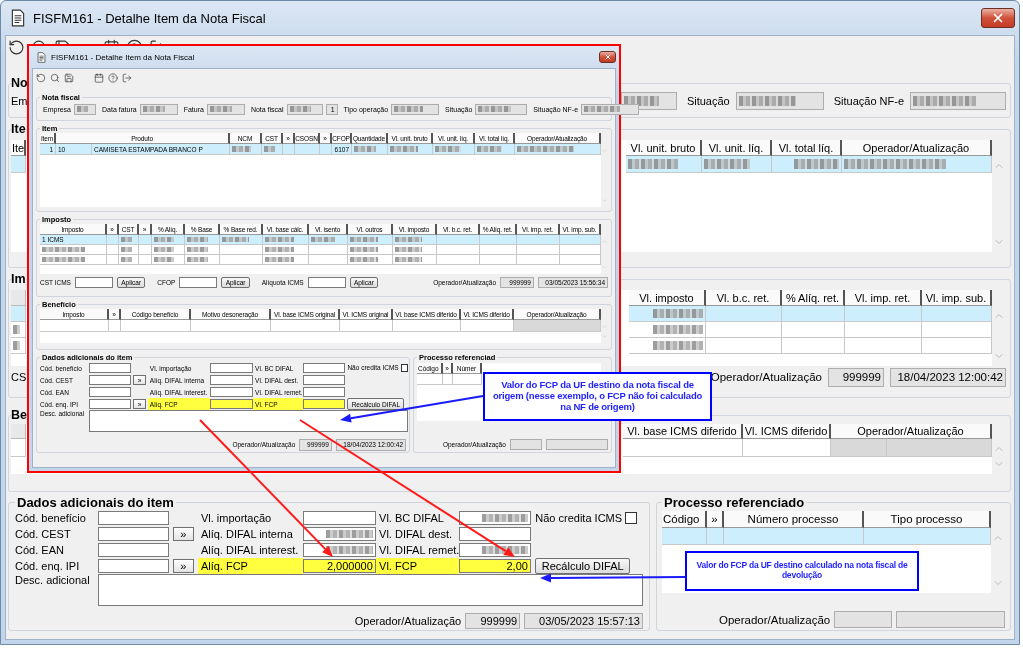  I want to click on text-field: 18/04/2023 12:00:42, so click(948, 377).